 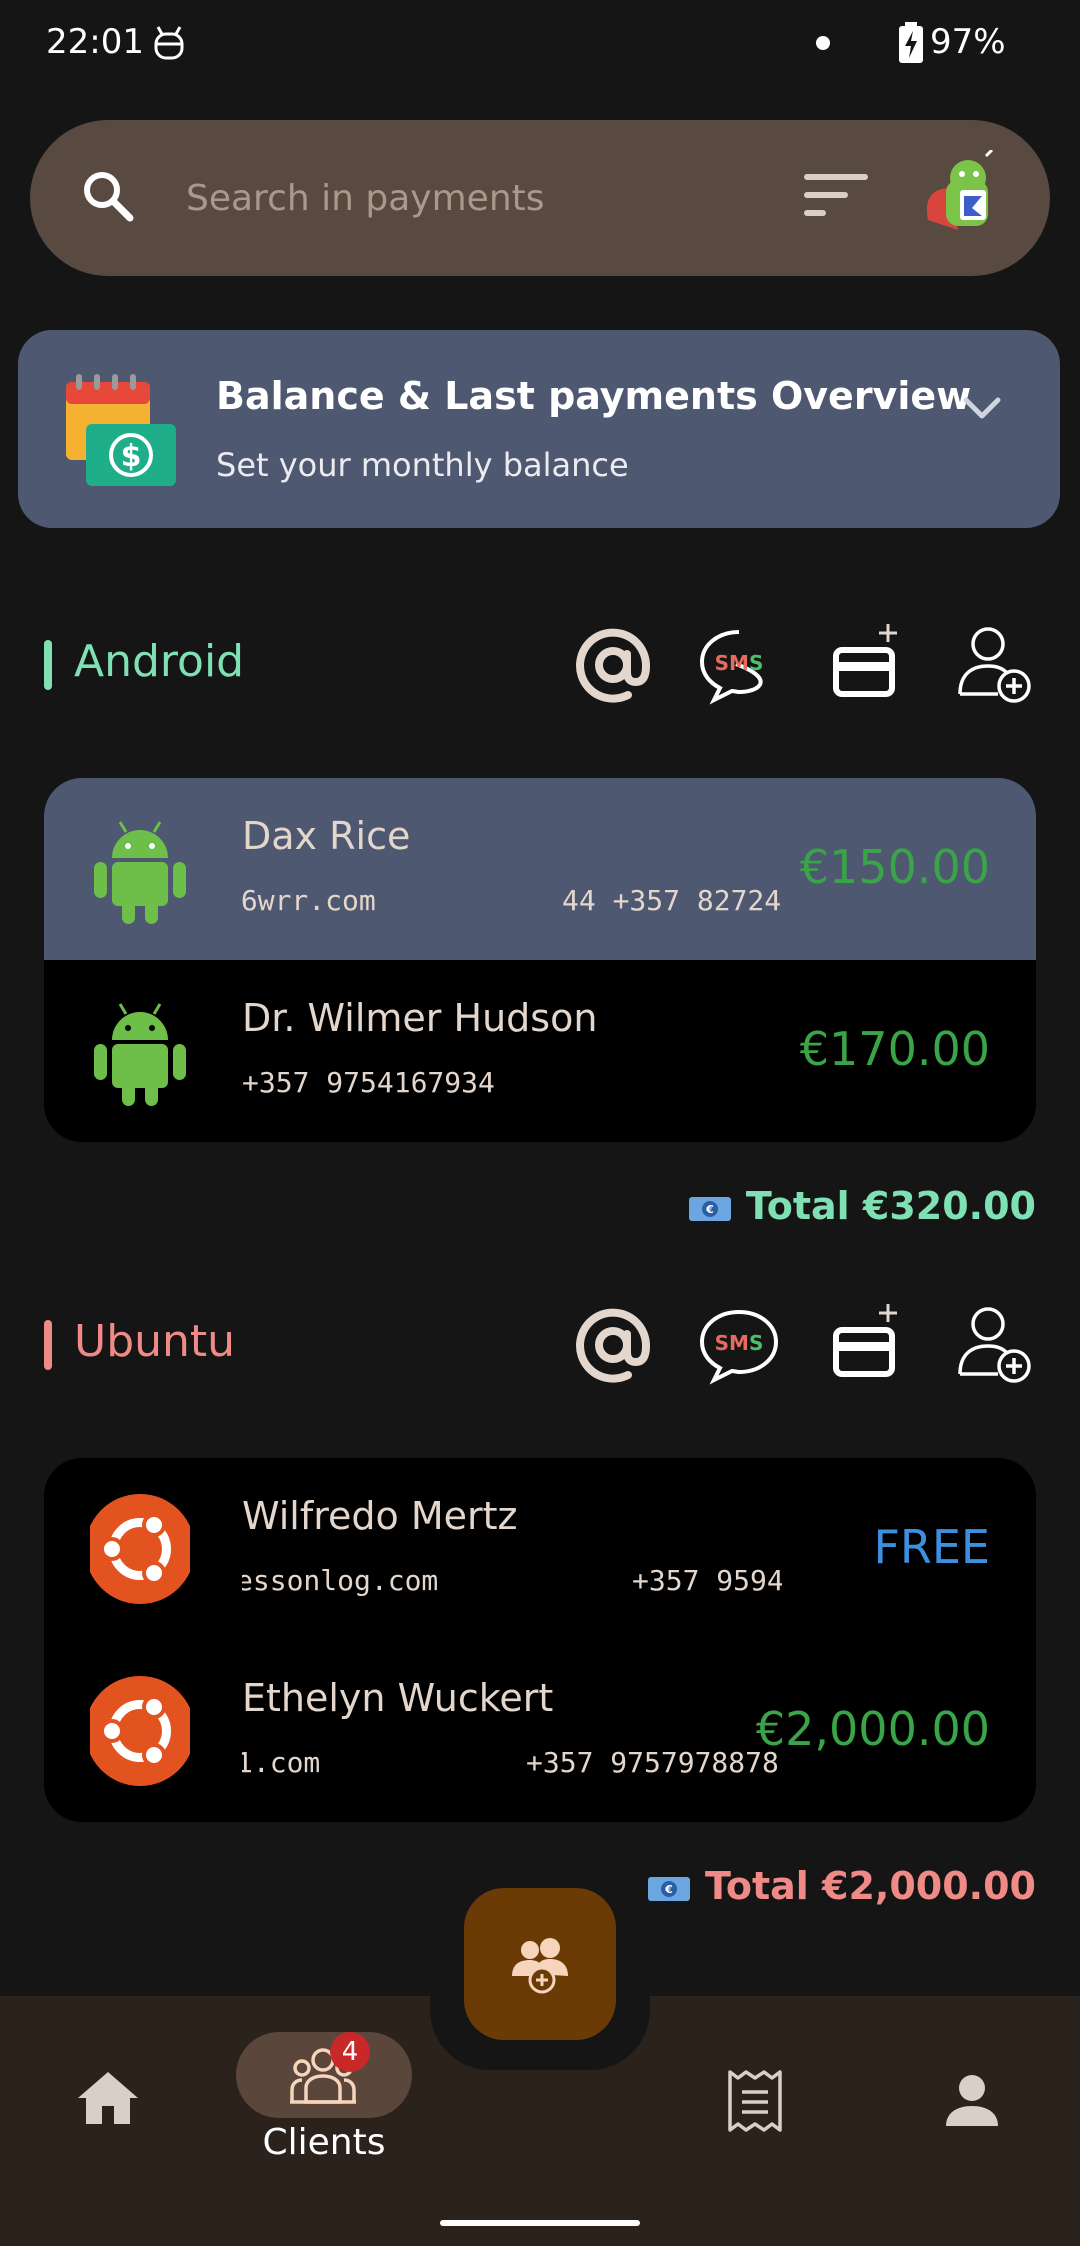 What do you see at coordinates (169, 43) in the screenshot?
I see `robot-icon` at bounding box center [169, 43].